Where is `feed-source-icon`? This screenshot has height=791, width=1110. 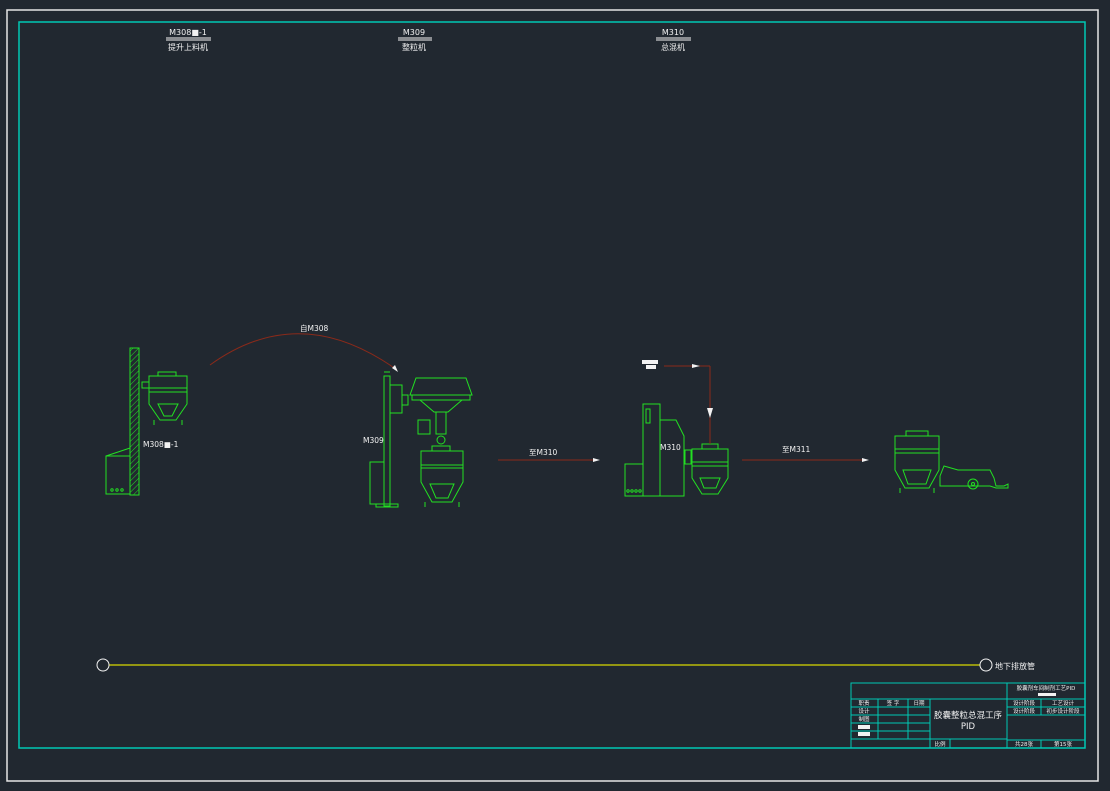
feed-source-icon is located at coordinates (650, 362).